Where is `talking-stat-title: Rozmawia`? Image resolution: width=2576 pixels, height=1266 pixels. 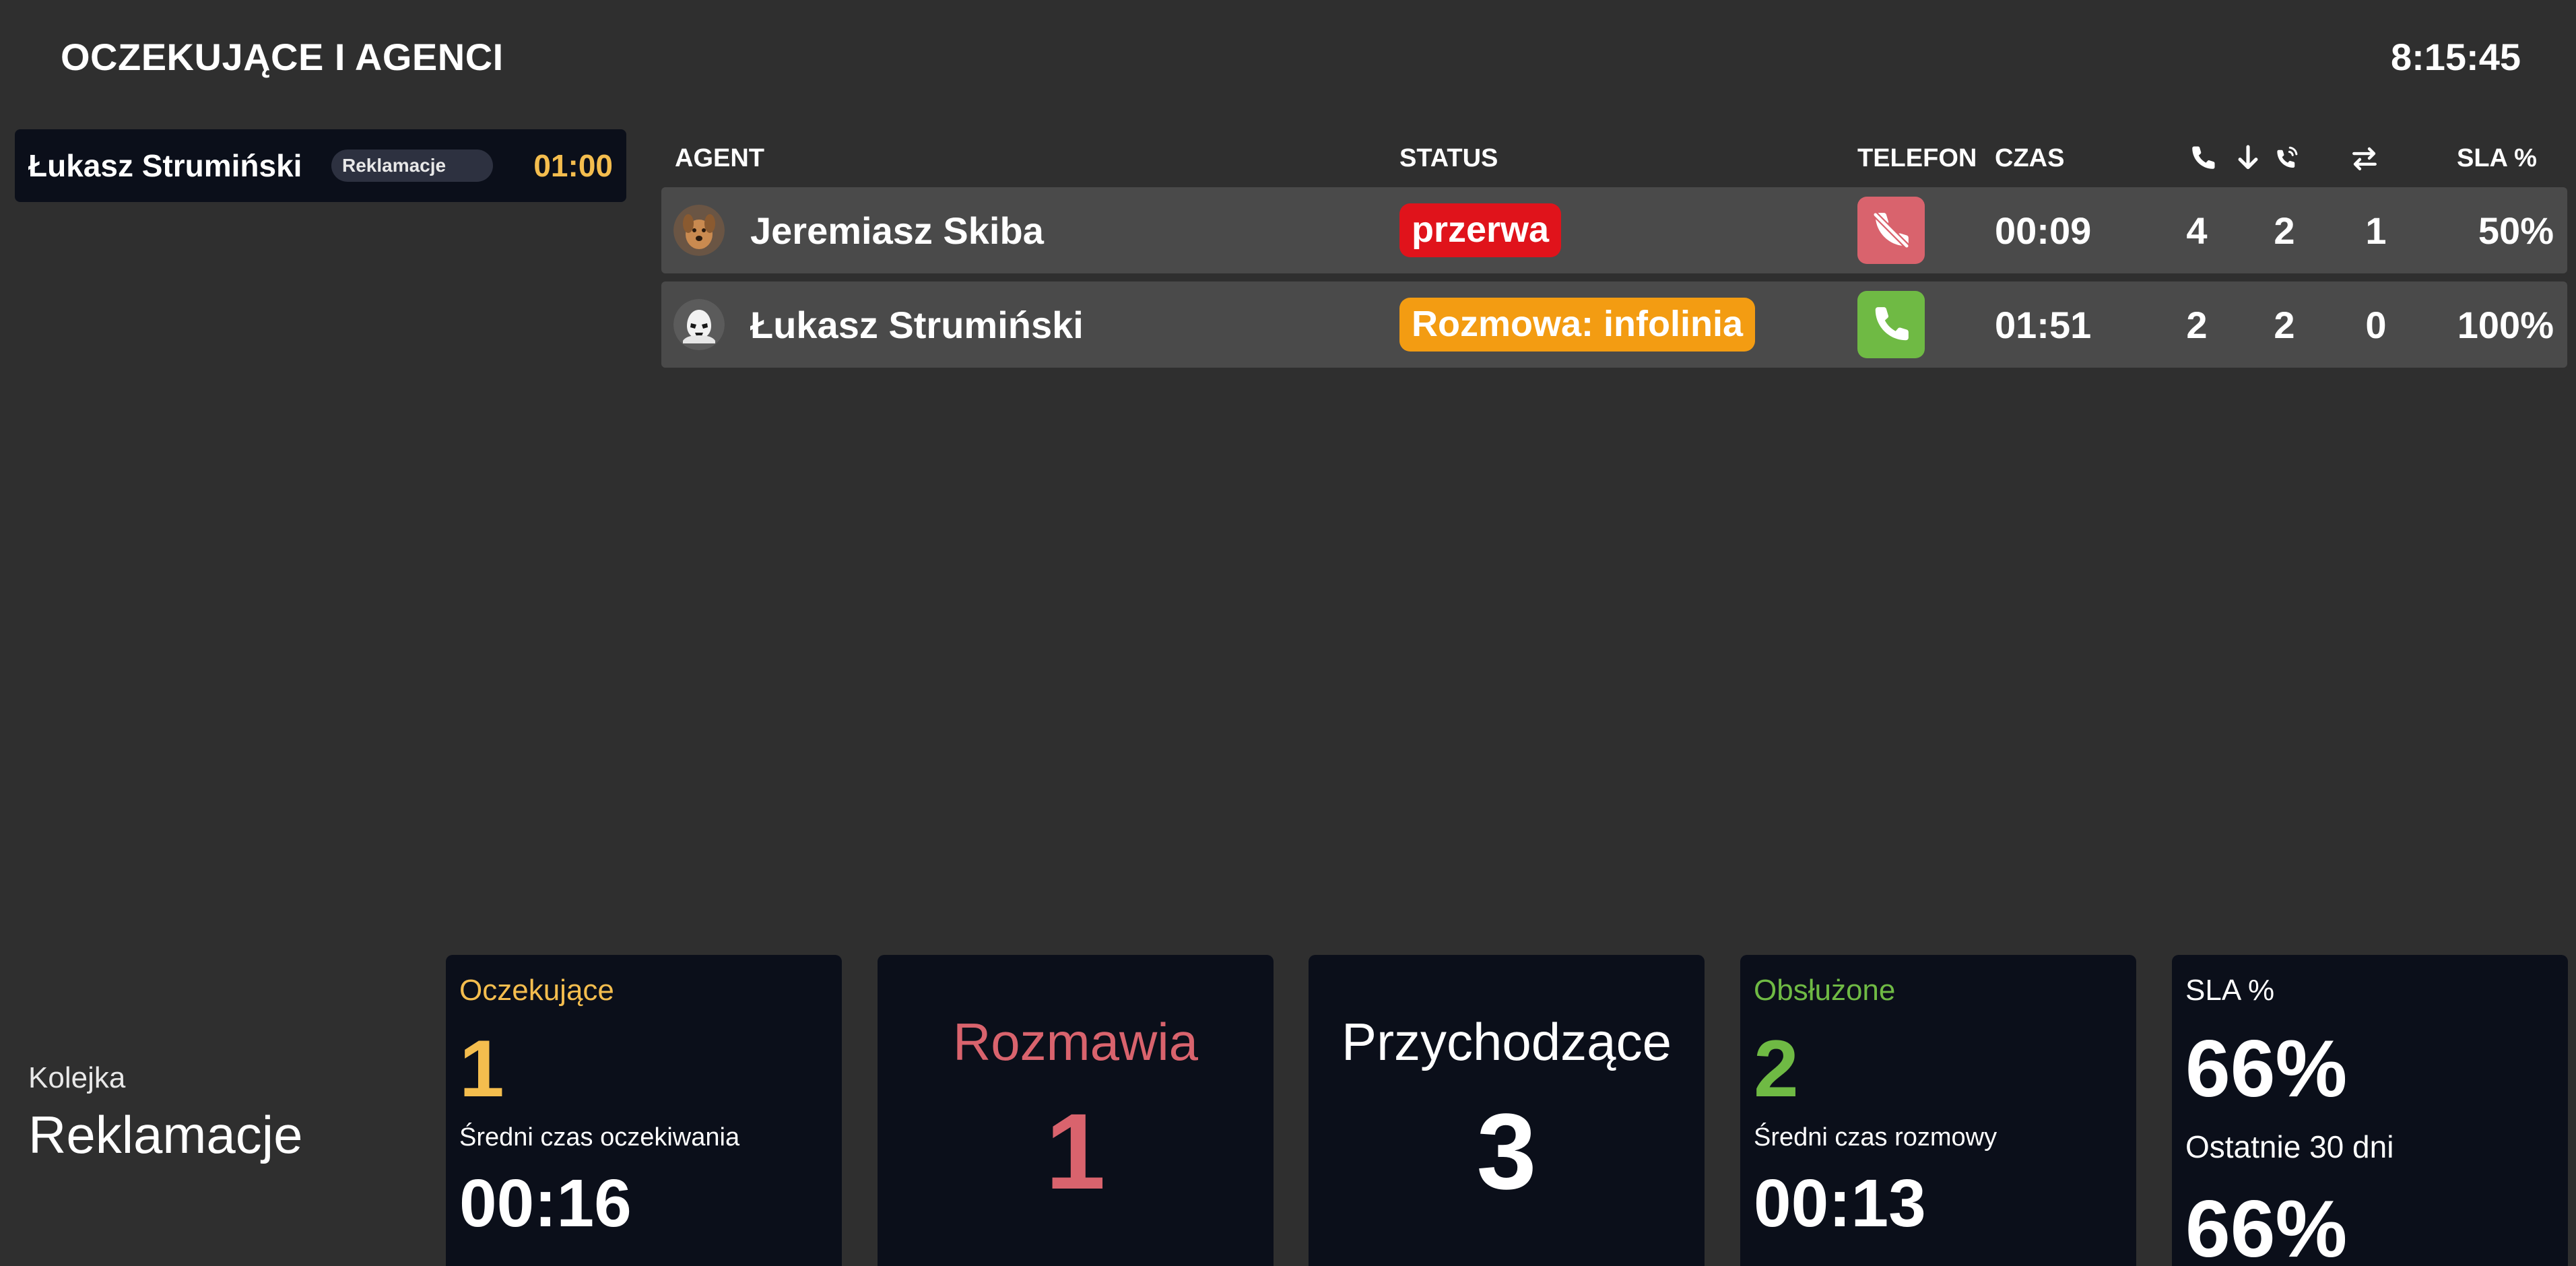 talking-stat-title: Rozmawia is located at coordinates (1075, 1041).